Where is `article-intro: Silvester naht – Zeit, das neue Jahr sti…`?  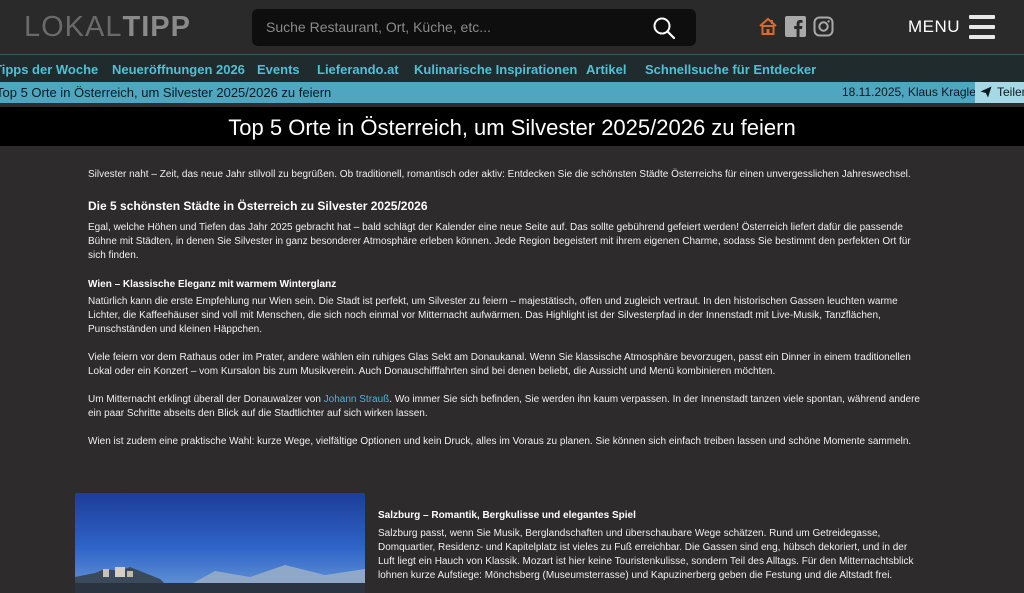
article-intro: Silvester naht – Zeit, das neue Jahr sti… is located at coordinates (499, 174).